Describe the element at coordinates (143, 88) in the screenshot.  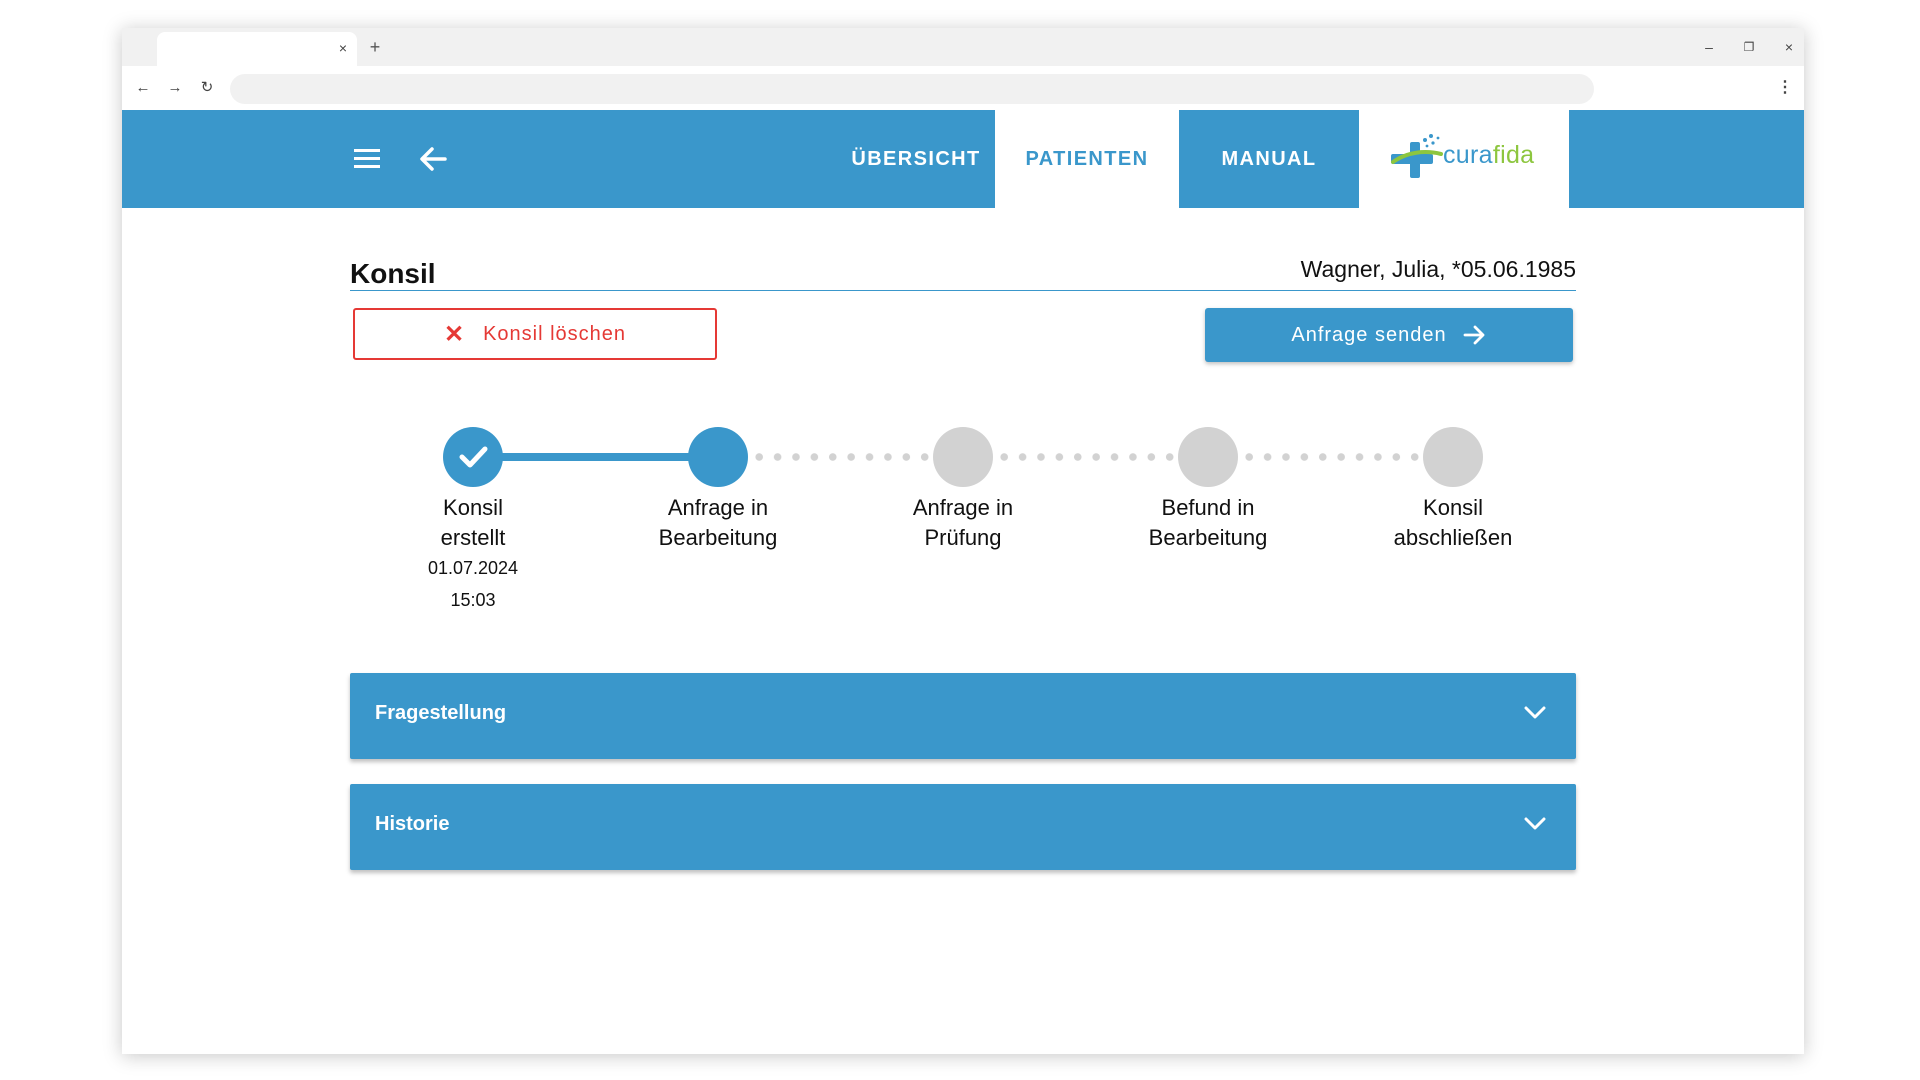
I see `browser-back-icon: ←` at that location.